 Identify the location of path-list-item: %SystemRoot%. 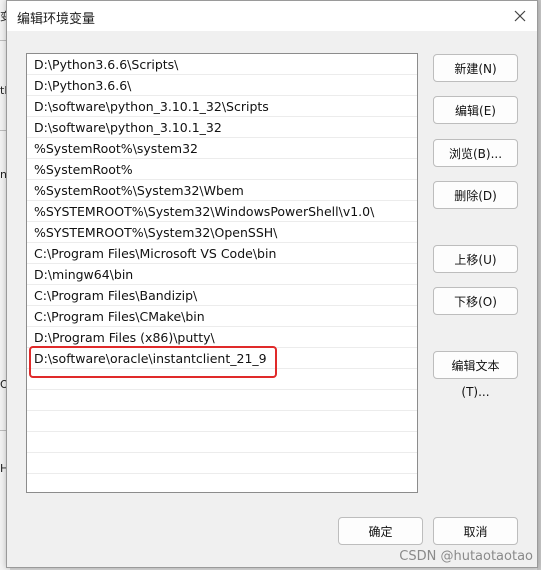
(222, 169).